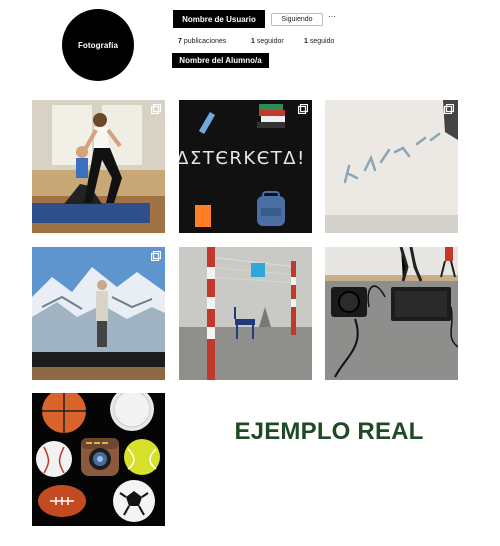 The height and width of the screenshot is (546, 500). What do you see at coordinates (329, 431) in the screenshot?
I see `example-caption: EJEMPLO REAL` at bounding box center [329, 431].